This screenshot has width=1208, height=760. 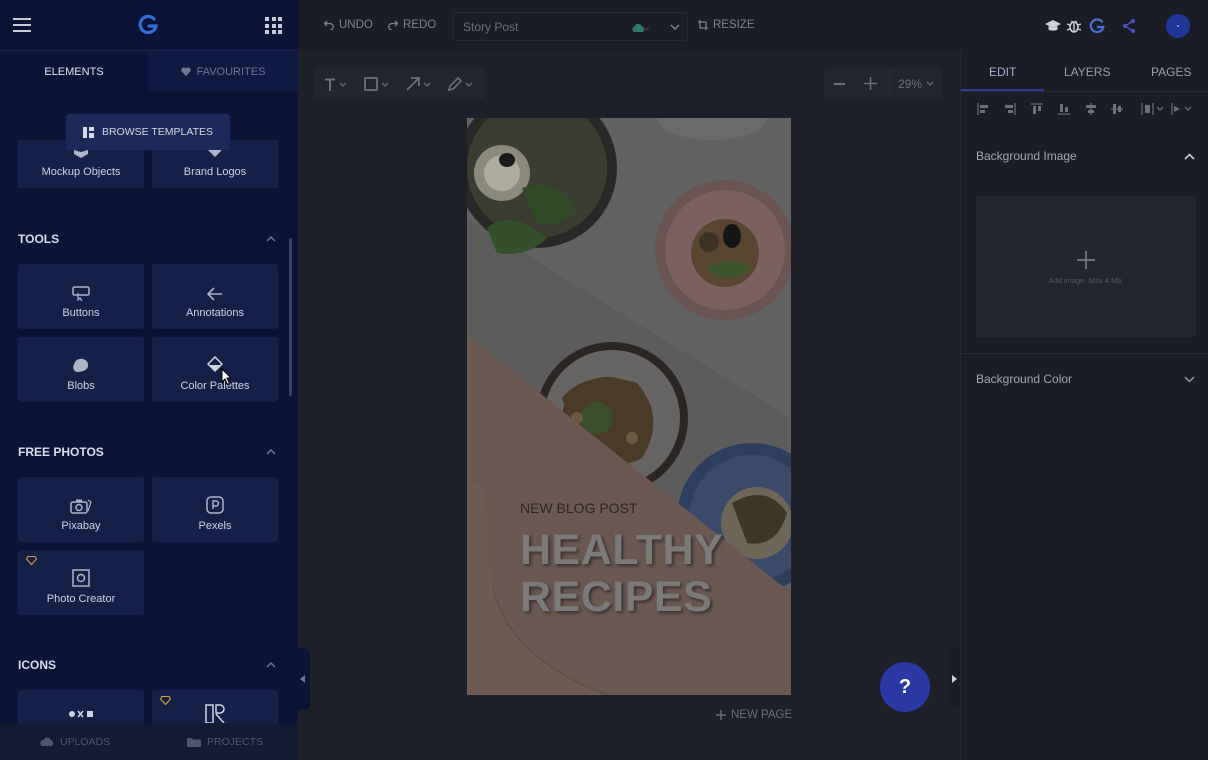 I want to click on distribute-icon, so click(x=1153, y=109).